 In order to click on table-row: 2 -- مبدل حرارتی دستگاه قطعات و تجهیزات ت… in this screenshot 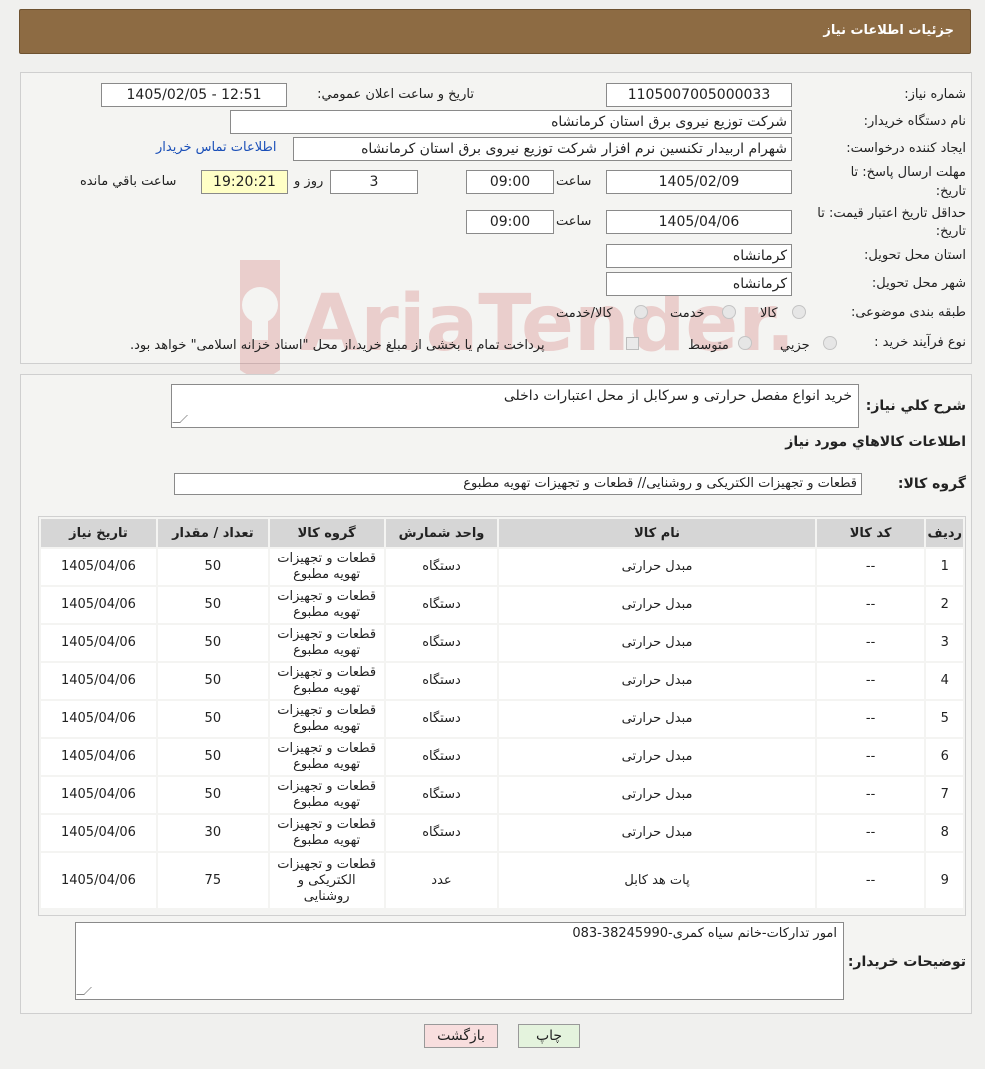, I will do `click(502, 605)`.